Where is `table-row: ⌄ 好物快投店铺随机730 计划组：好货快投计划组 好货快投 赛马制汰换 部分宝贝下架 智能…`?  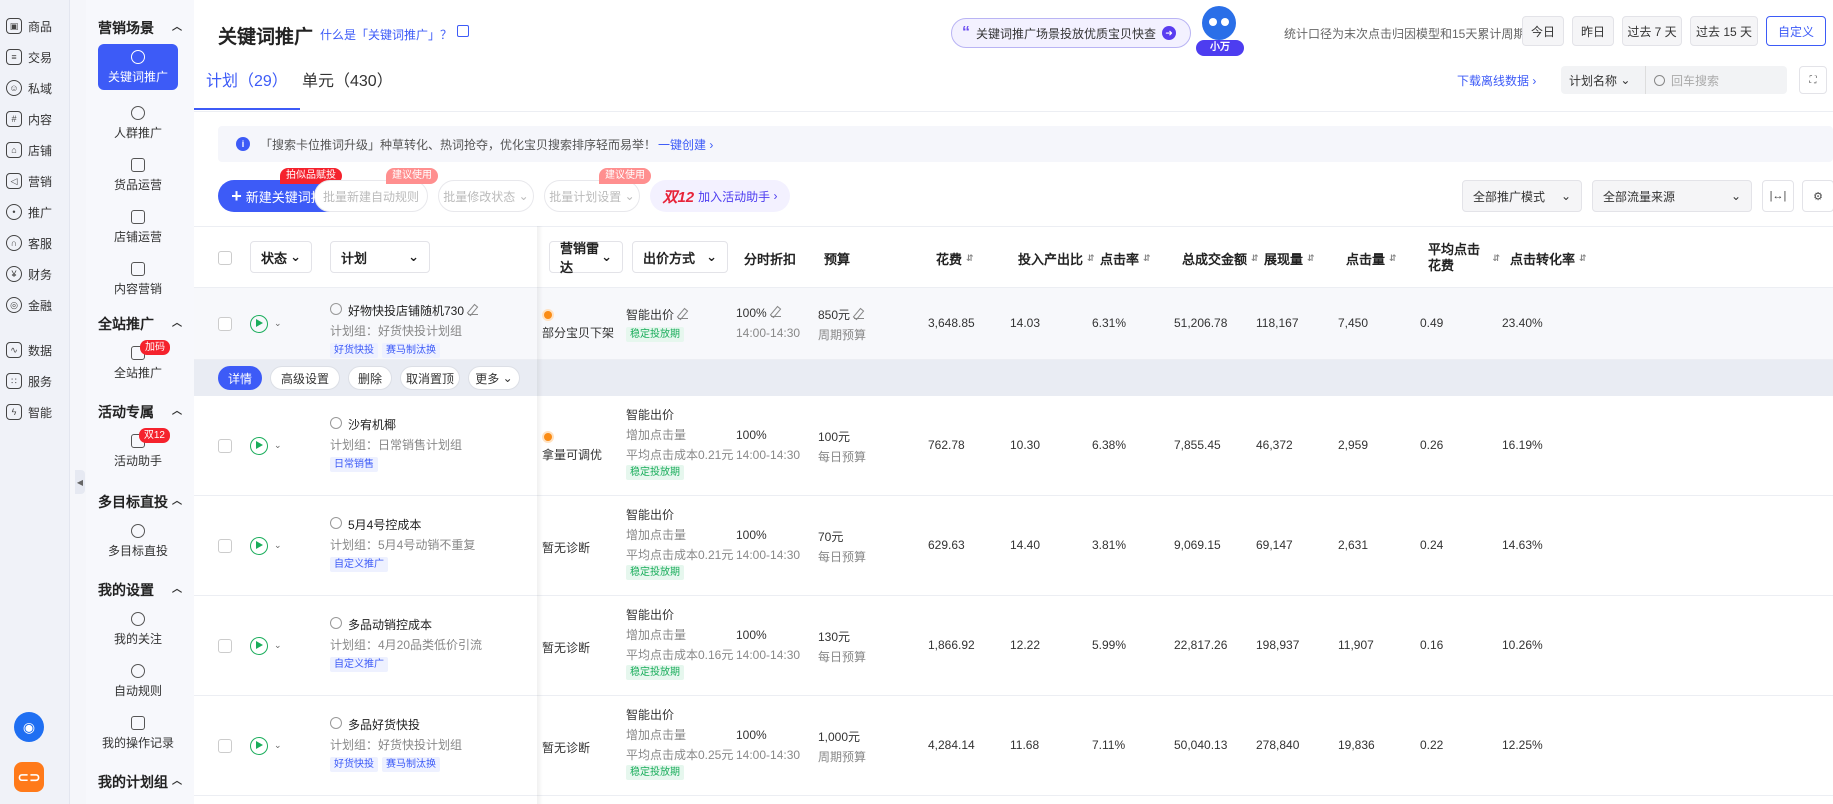 table-row: ⌄ 好物快投店铺随机730 计划组：好货快投计划组 好货快投 赛马制汰换 部分宝贝下架 智能… is located at coordinates (1013, 324).